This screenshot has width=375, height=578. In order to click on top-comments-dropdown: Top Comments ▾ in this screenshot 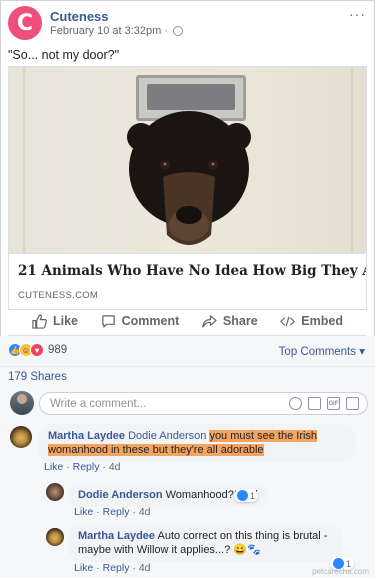, I will do `click(322, 351)`.